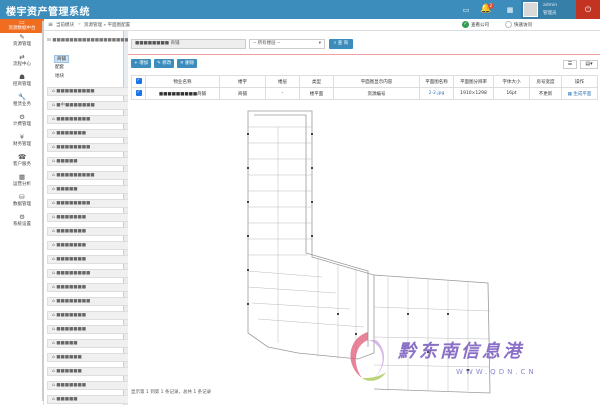  I want to click on sidebar-item-finance: ¥ 财务管理, so click(22, 143).